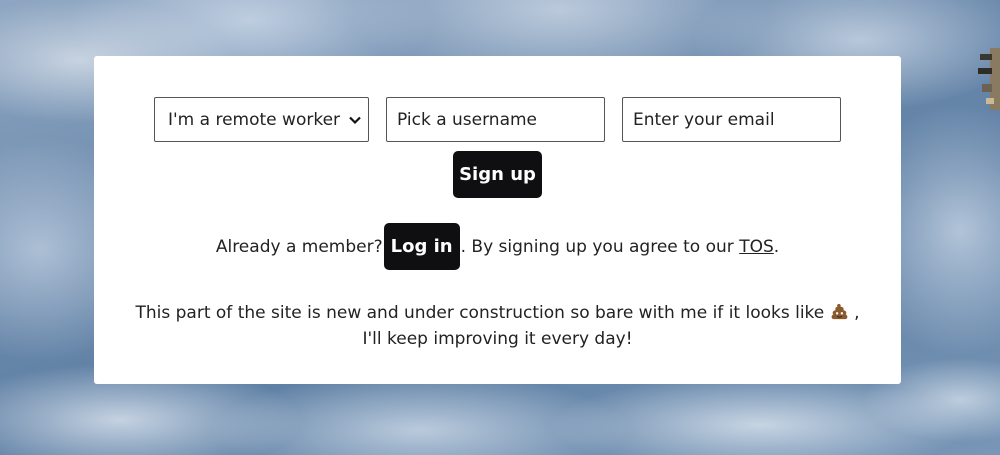 This screenshot has height=455, width=1000. Describe the element at coordinates (497, 174) in the screenshot. I see `signup-button: Sign up` at that location.